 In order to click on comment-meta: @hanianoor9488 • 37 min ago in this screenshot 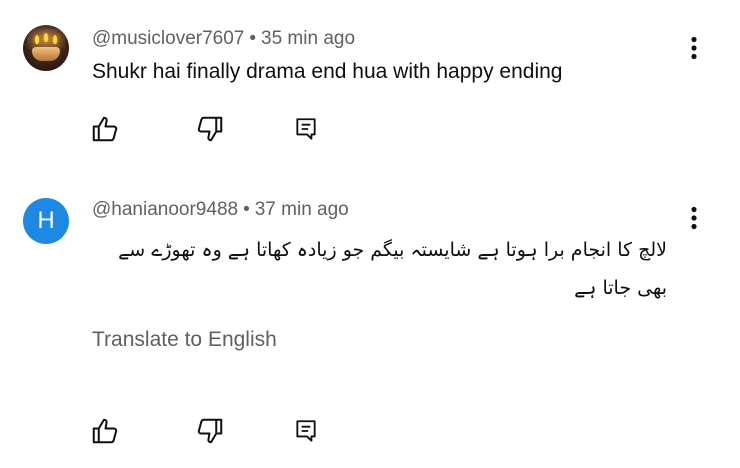, I will do `click(220, 210)`.